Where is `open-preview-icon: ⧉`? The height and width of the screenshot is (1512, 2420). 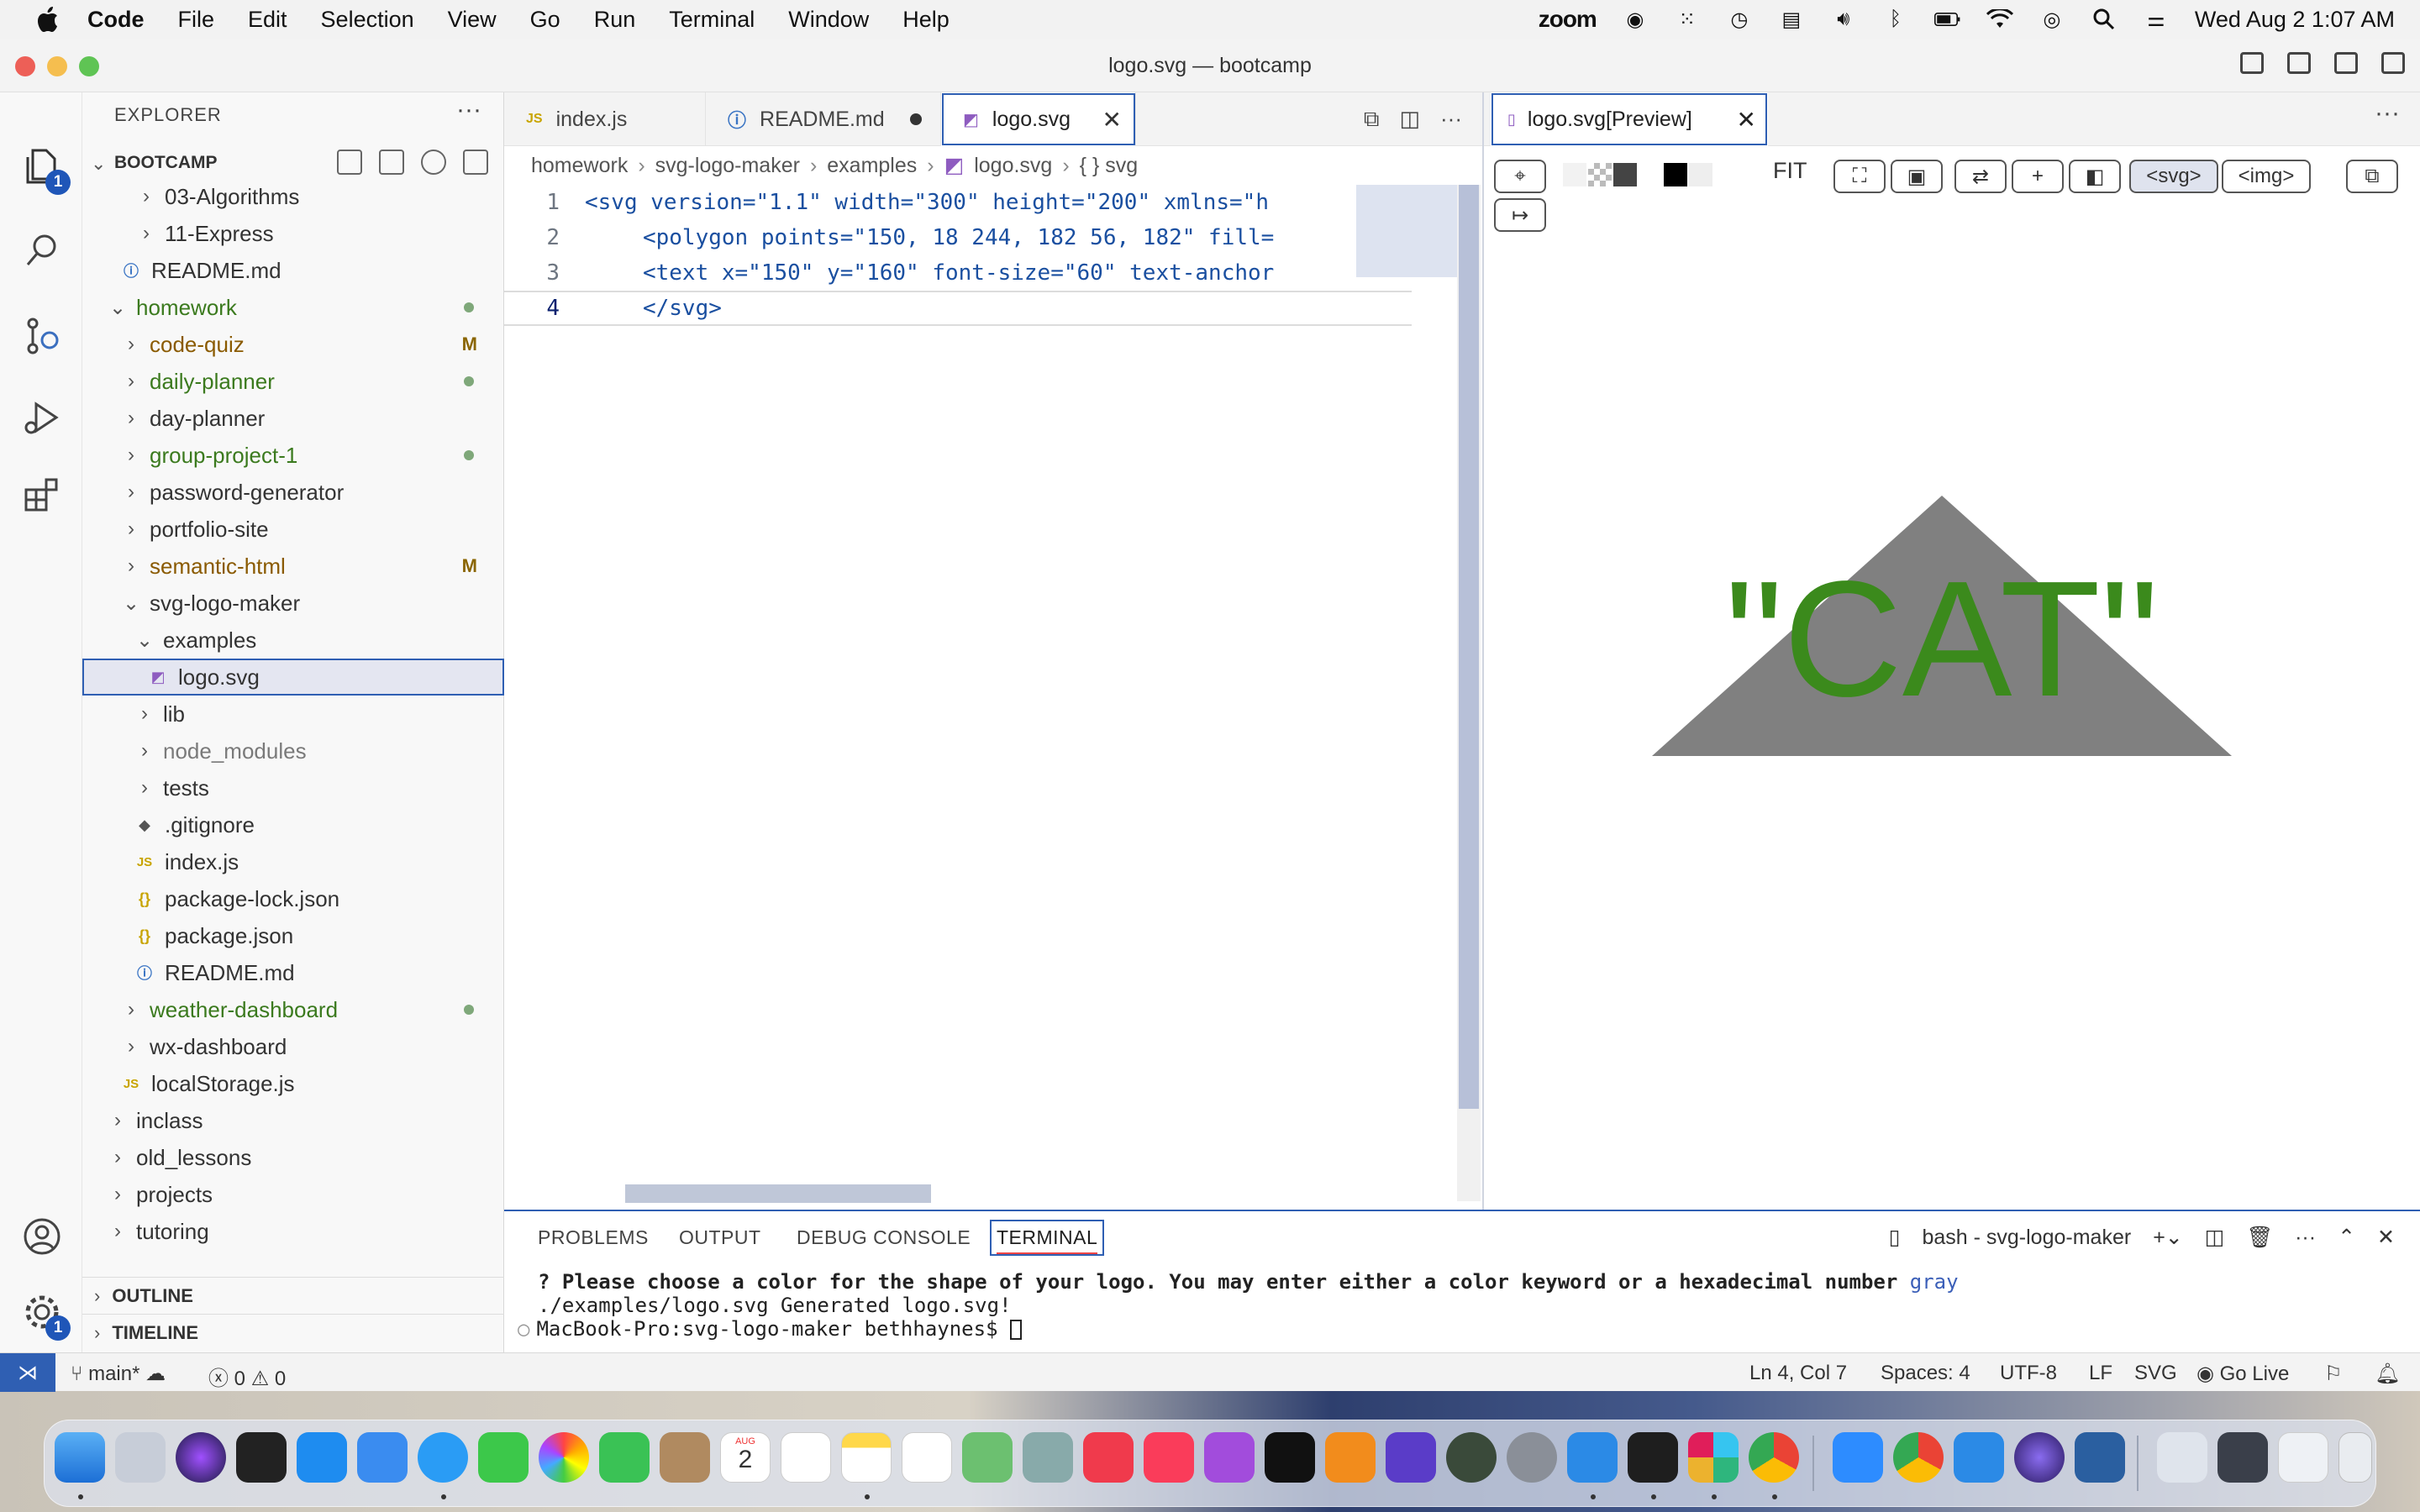 open-preview-icon: ⧉ is located at coordinates (1372, 119).